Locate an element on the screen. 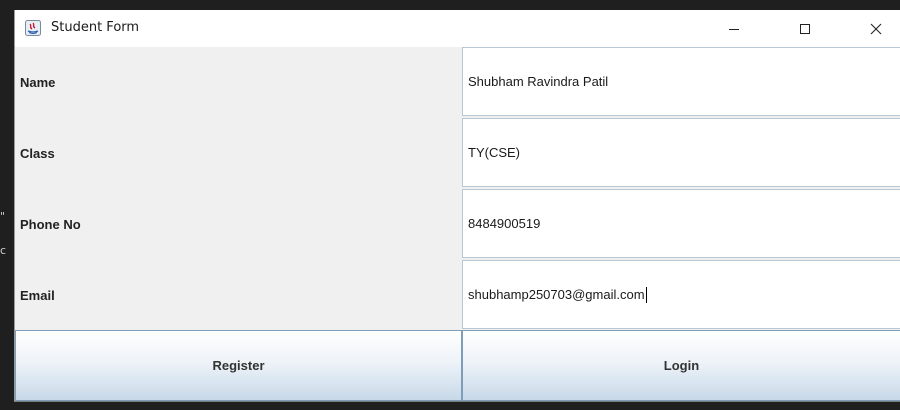  close-icon is located at coordinates (876, 29).